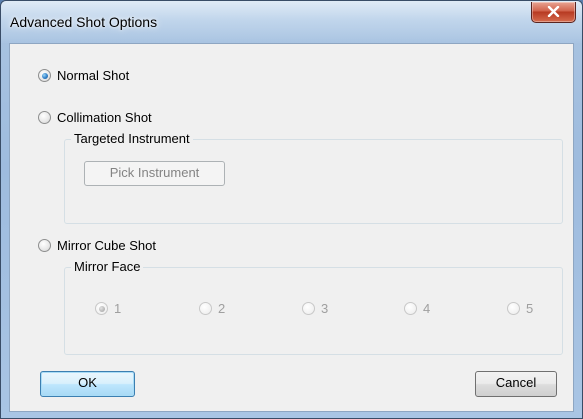 The height and width of the screenshot is (419, 583). Describe the element at coordinates (118, 308) in the screenshot. I see `mirror-face-option-label: 1` at that location.